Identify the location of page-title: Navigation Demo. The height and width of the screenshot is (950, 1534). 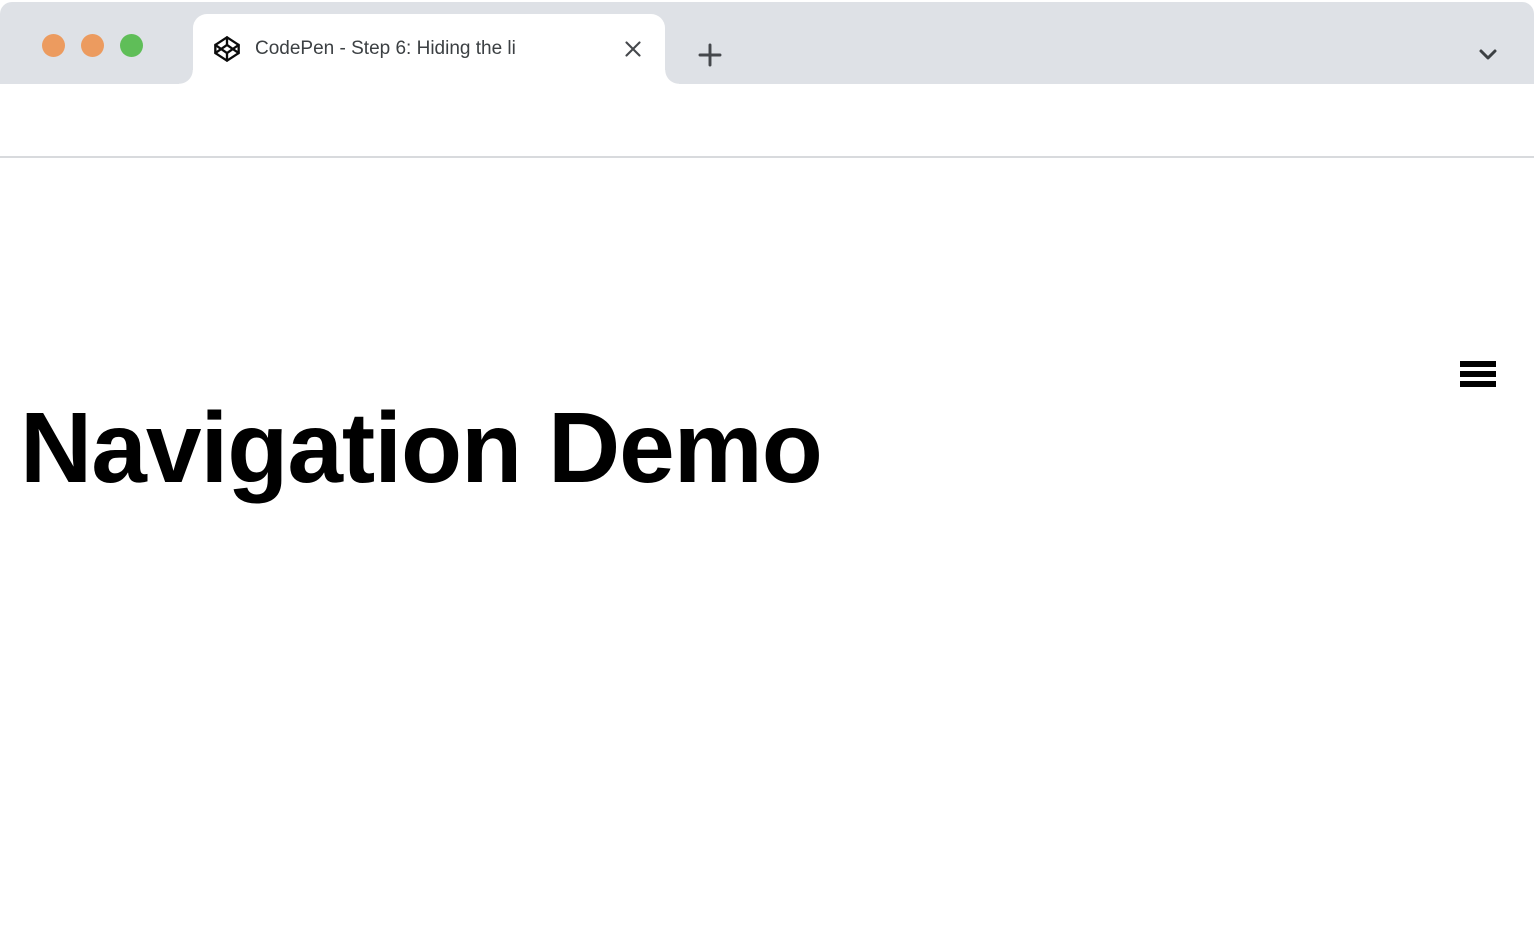
(421, 448).